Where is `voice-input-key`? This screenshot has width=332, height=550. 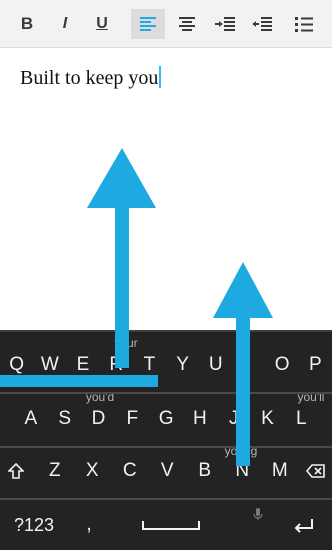 voice-input-key is located at coordinates (258, 514).